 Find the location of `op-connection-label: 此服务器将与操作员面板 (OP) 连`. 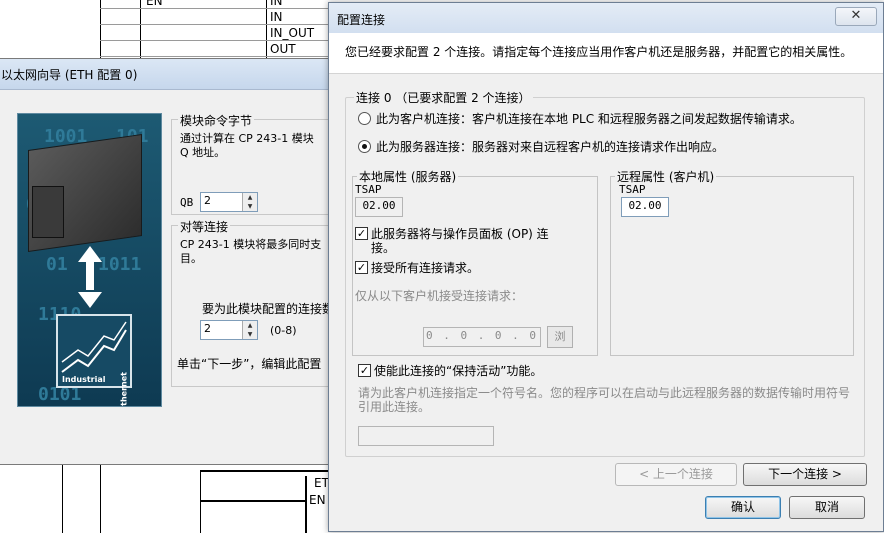

op-connection-label: 此服务器将与操作员面板 (OP) 连 is located at coordinates (460, 233).